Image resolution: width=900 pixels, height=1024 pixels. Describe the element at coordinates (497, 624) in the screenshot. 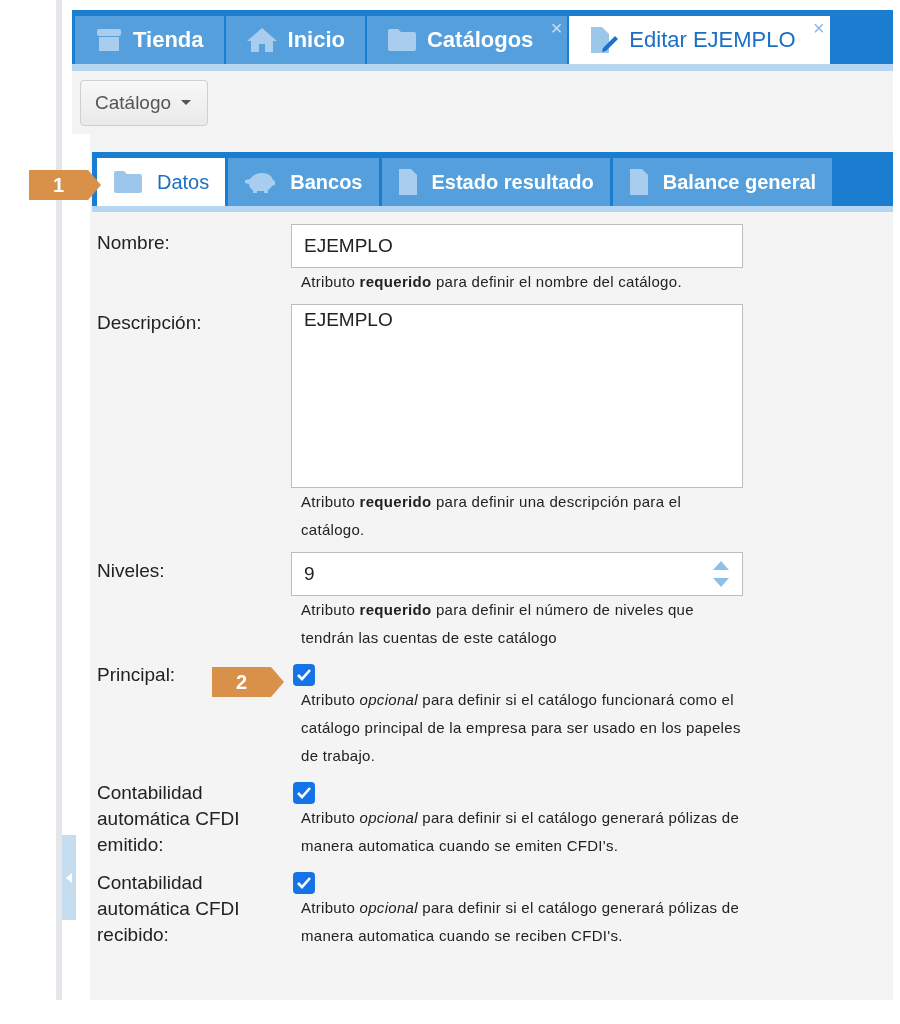

I see `field-hint: Atributo requerido para definir el número de niveles que tendrán las cuentas de este catálogo` at that location.